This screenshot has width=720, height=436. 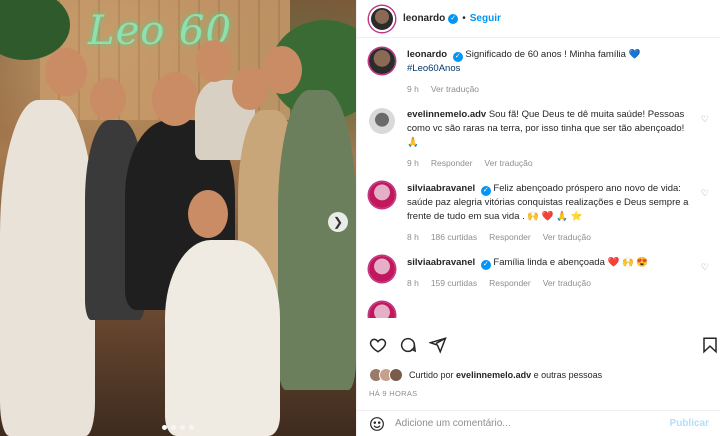 What do you see at coordinates (689, 423) in the screenshot?
I see `publish-button: Publicar` at bounding box center [689, 423].